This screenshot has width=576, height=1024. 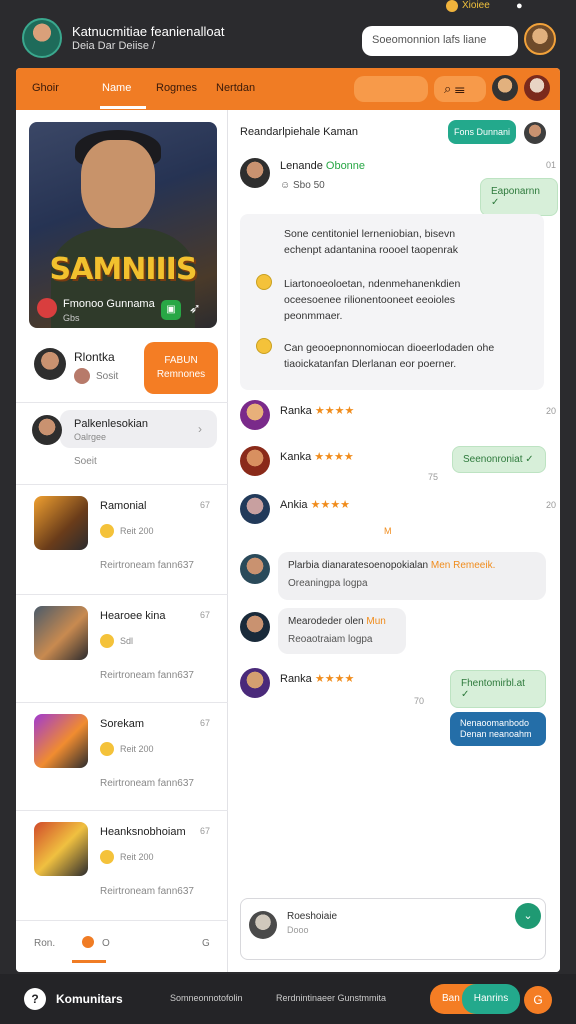 What do you see at coordinates (393, 929) in the screenshot?
I see `compose-box: Roeshoiaie Dooo ⌄` at bounding box center [393, 929].